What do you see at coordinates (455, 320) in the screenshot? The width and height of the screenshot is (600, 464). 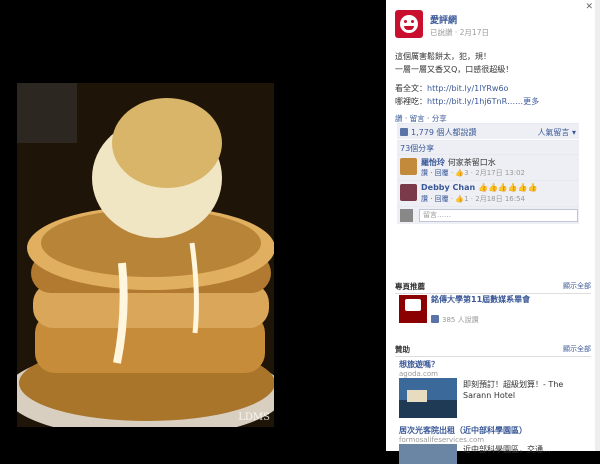 I see `suggested-page-likes: 385 人說讚` at bounding box center [455, 320].